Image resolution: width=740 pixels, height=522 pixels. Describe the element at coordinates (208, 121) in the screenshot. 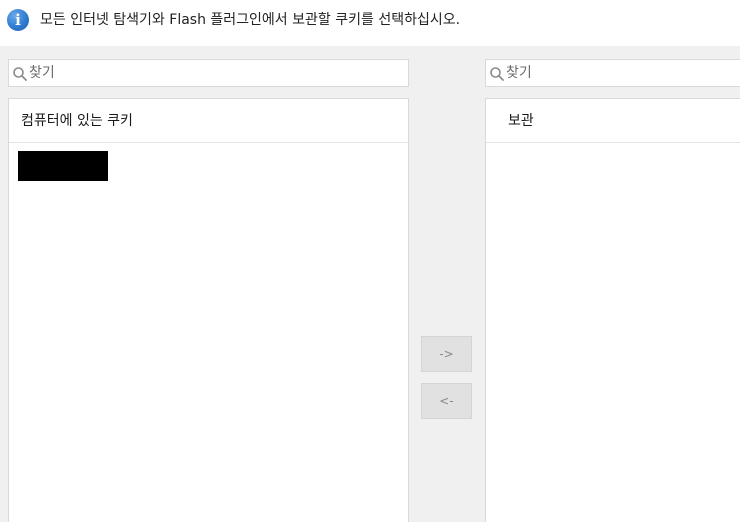

I see `list-header: 컴퓨터에 있는 쿠키` at that location.